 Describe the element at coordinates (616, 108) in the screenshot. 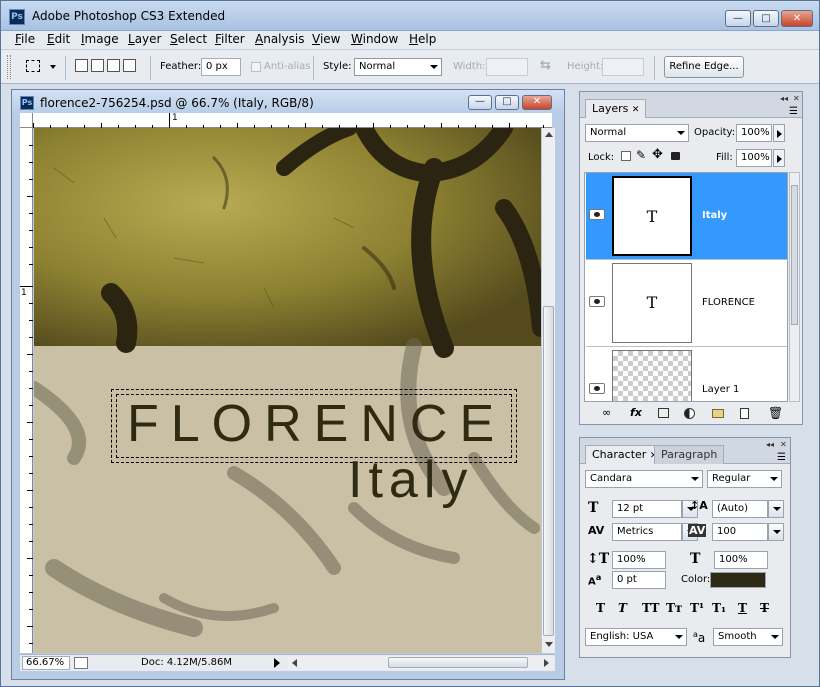

I see `tab-layers: Layers ✕` at that location.